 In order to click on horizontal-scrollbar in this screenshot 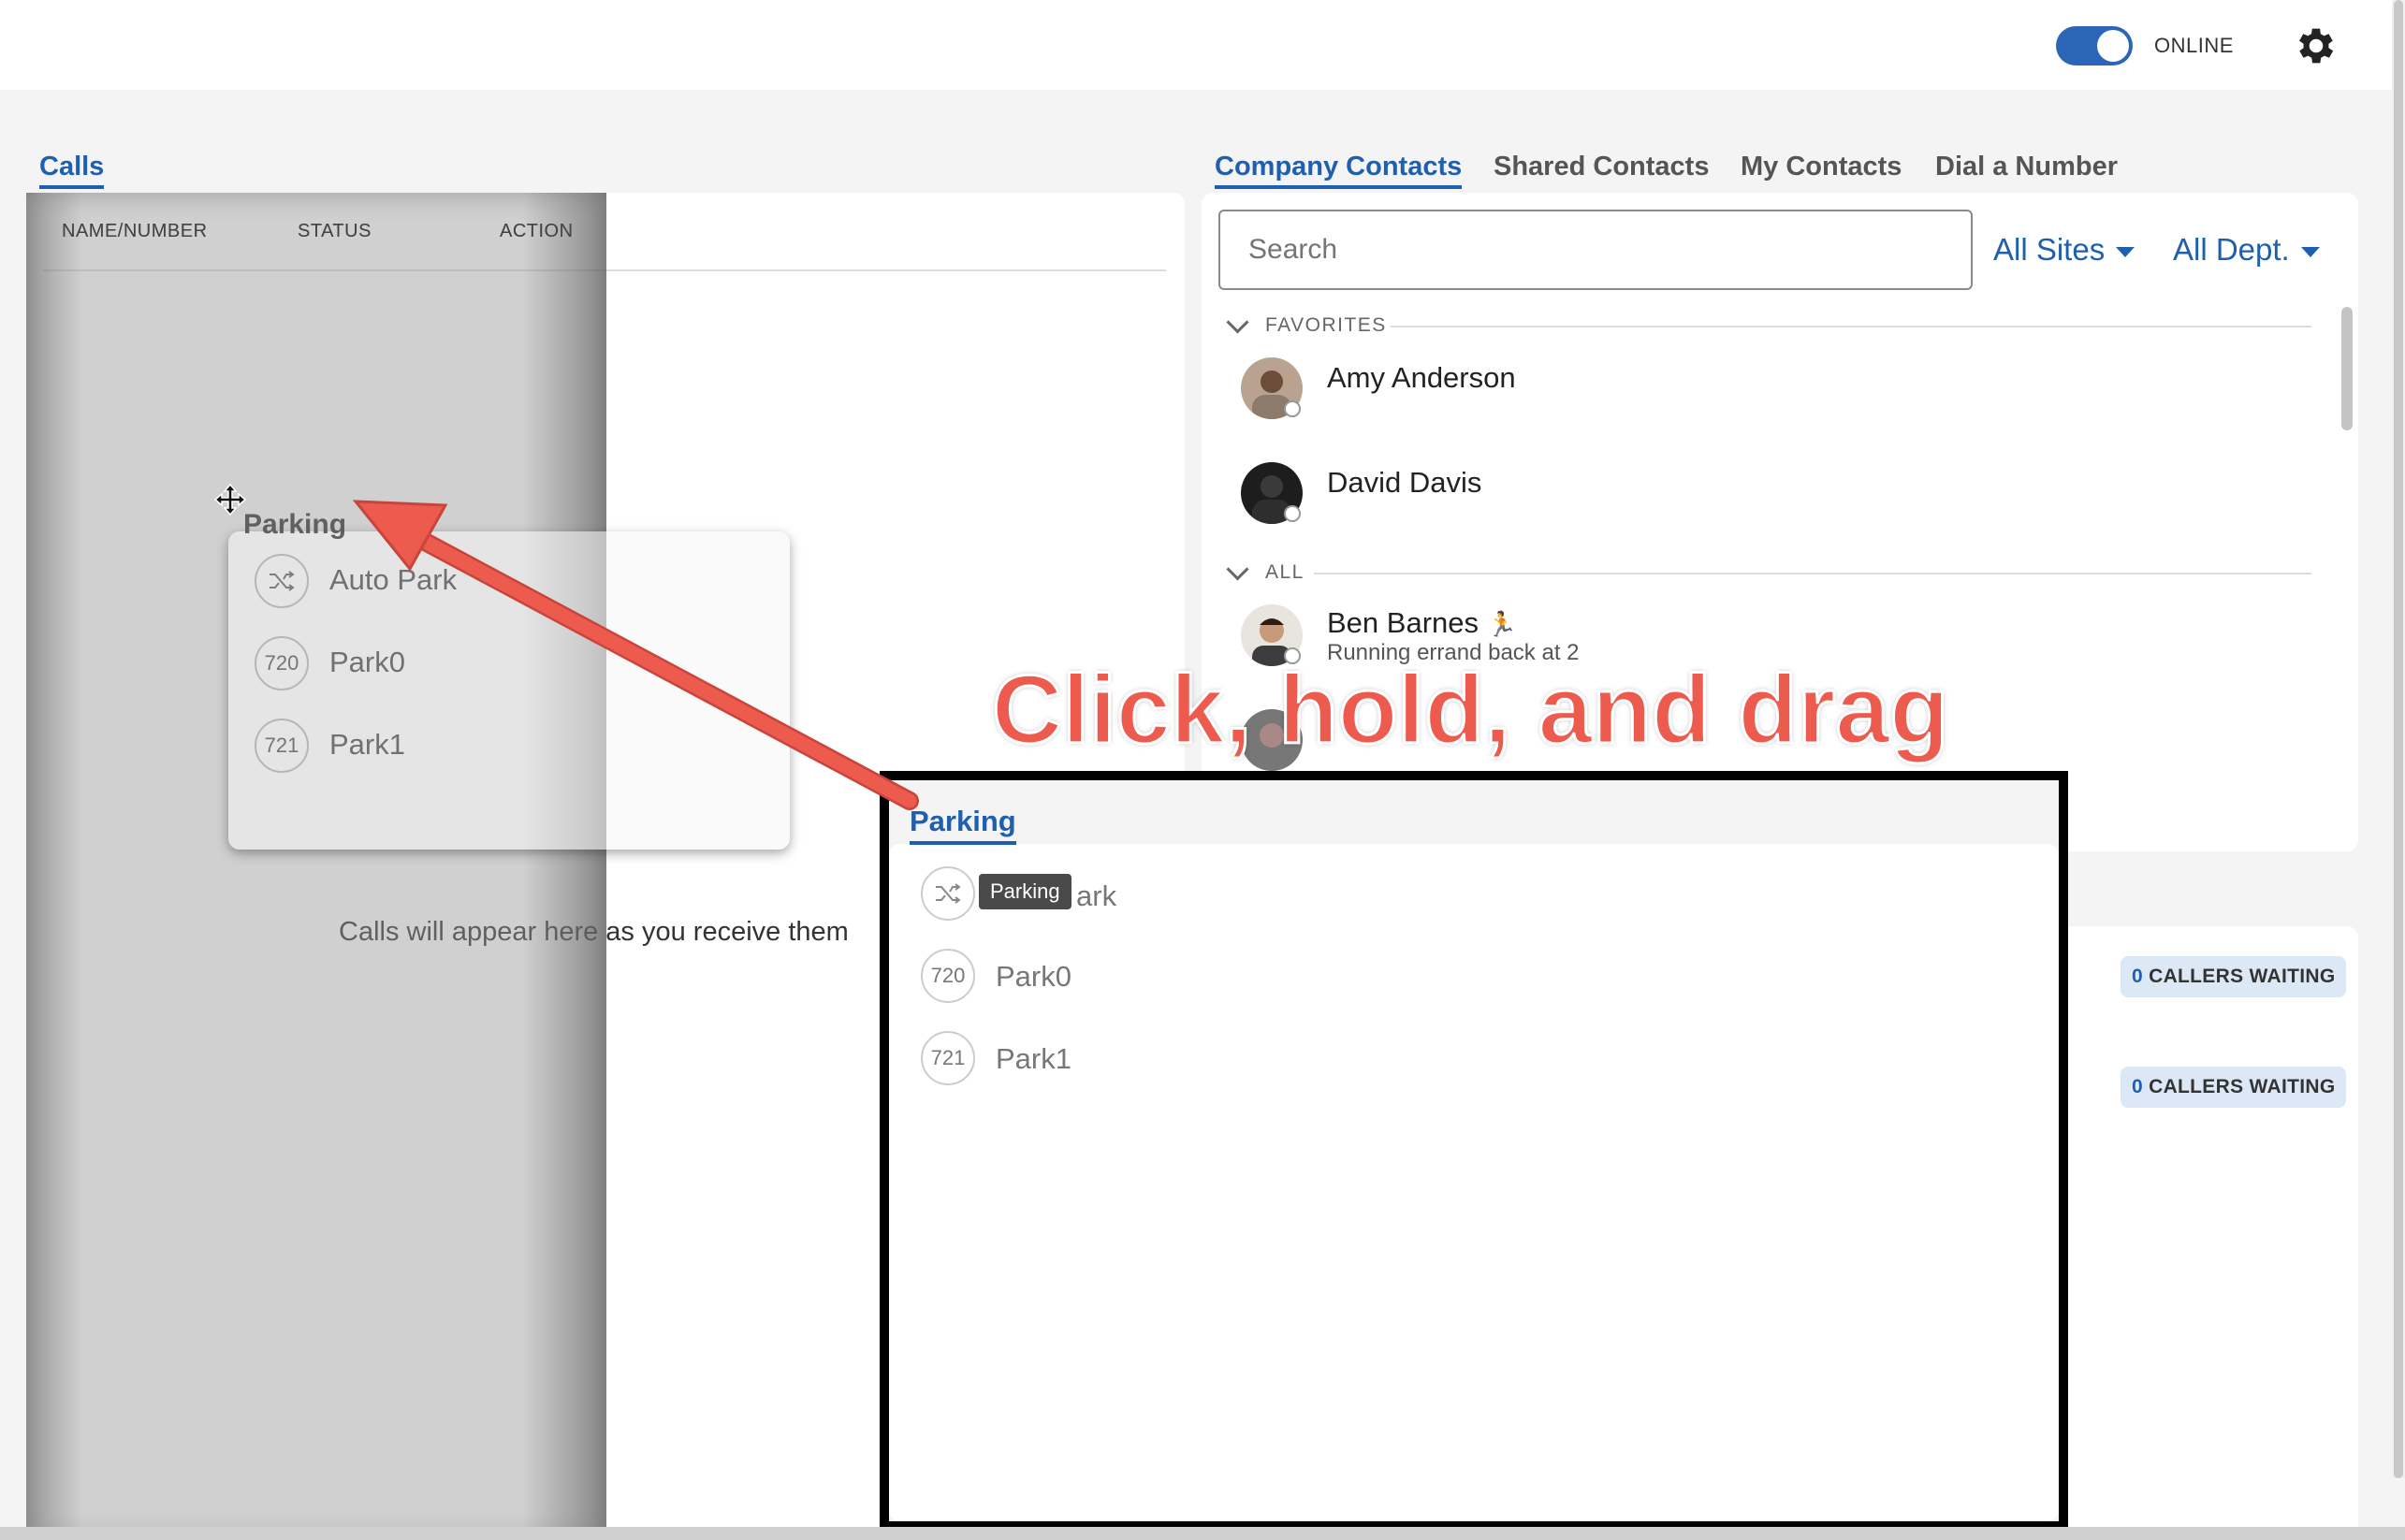, I will do `click(1202, 1534)`.